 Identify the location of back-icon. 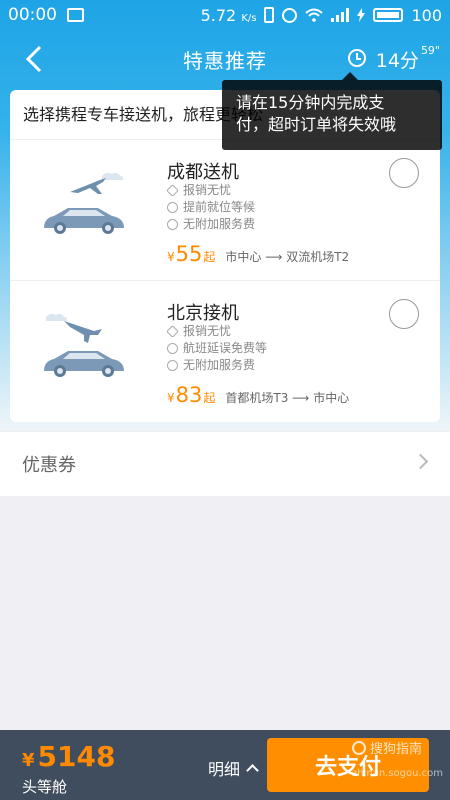
(34, 59).